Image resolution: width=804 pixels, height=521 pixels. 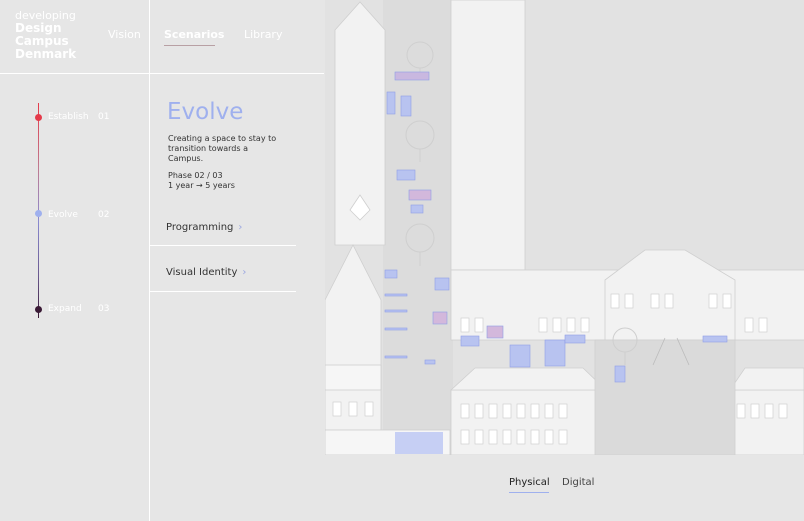 What do you see at coordinates (65, 309) in the screenshot?
I see `timeline-label-expand: Expand` at bounding box center [65, 309].